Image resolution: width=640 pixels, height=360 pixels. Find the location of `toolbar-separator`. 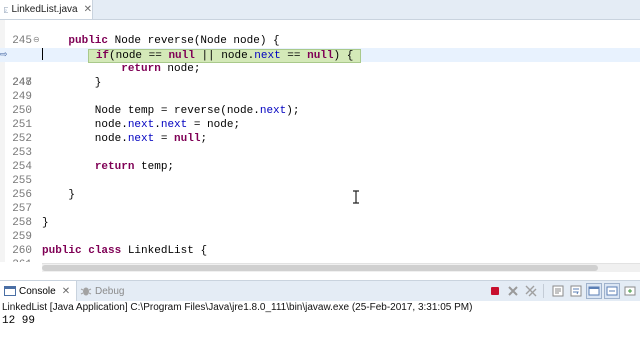

toolbar-separator is located at coordinates (543, 291).